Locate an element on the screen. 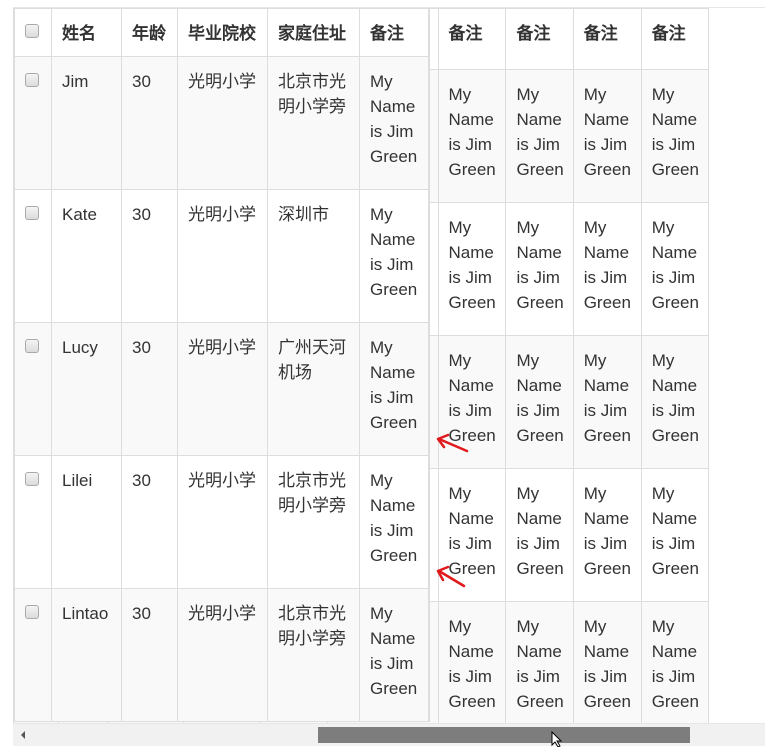  cell-name: Lilei is located at coordinates (86, 522).